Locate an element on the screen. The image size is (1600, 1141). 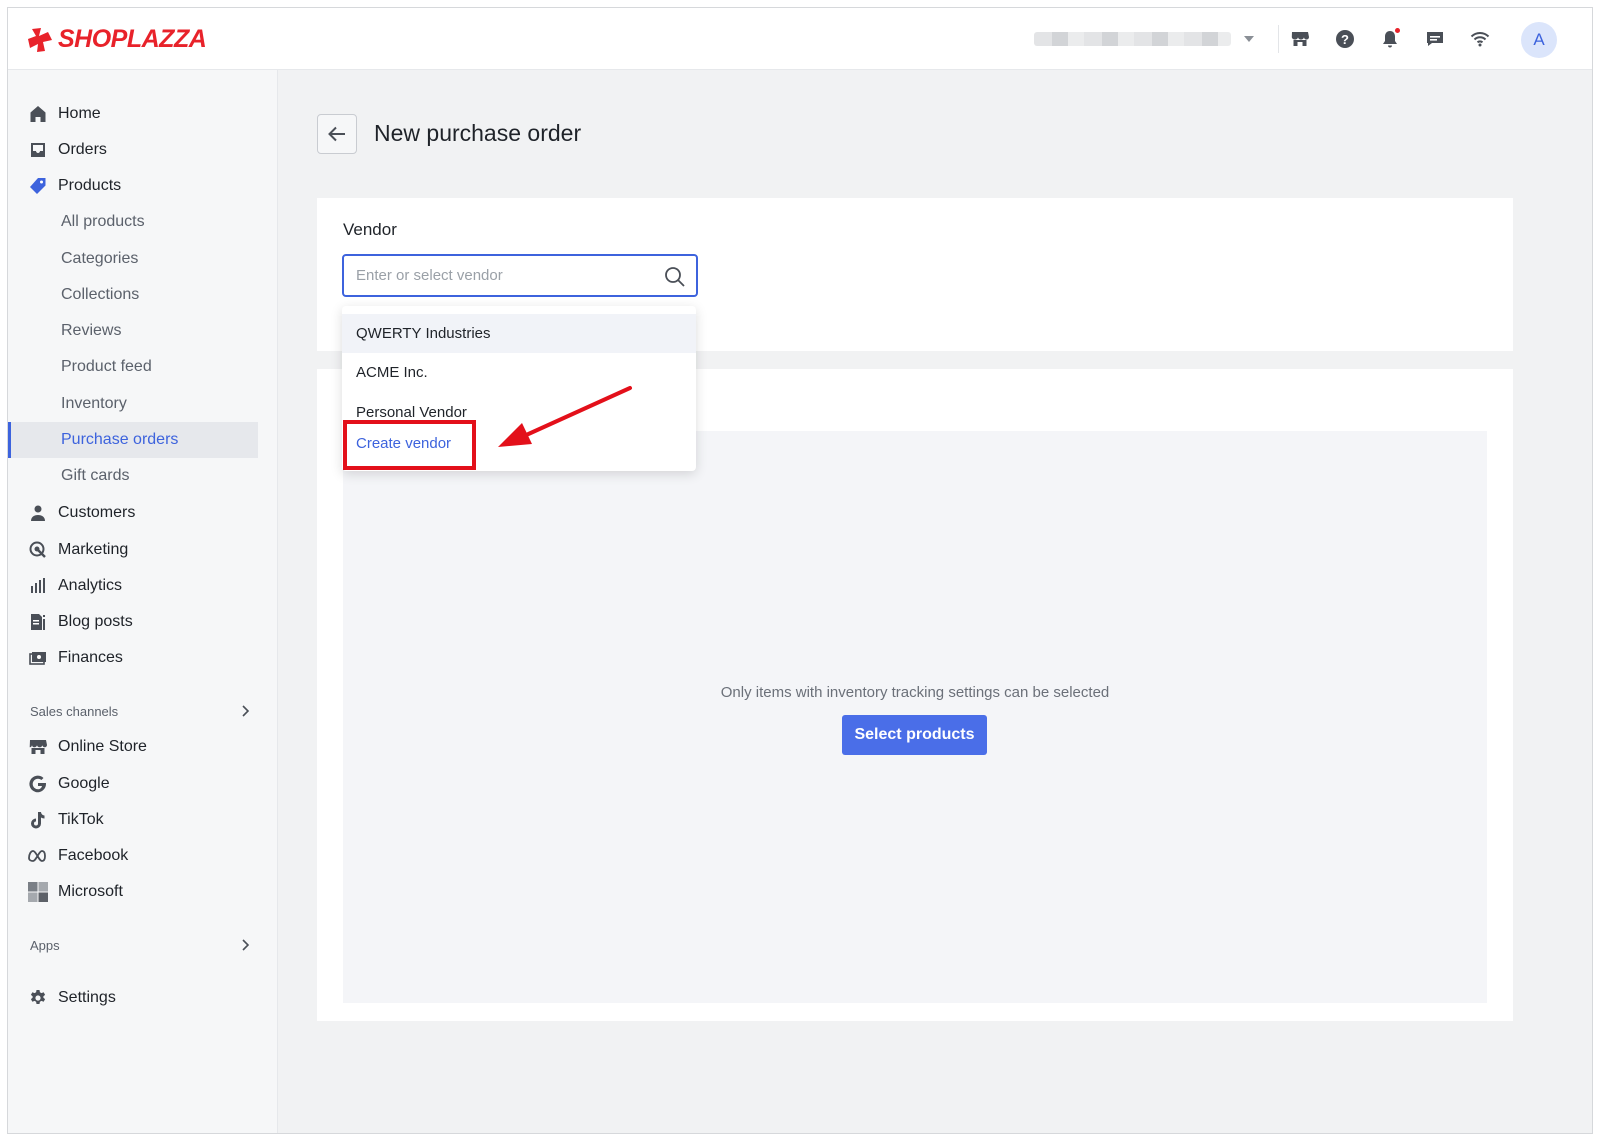
wifi-icon is located at coordinates (1480, 39).